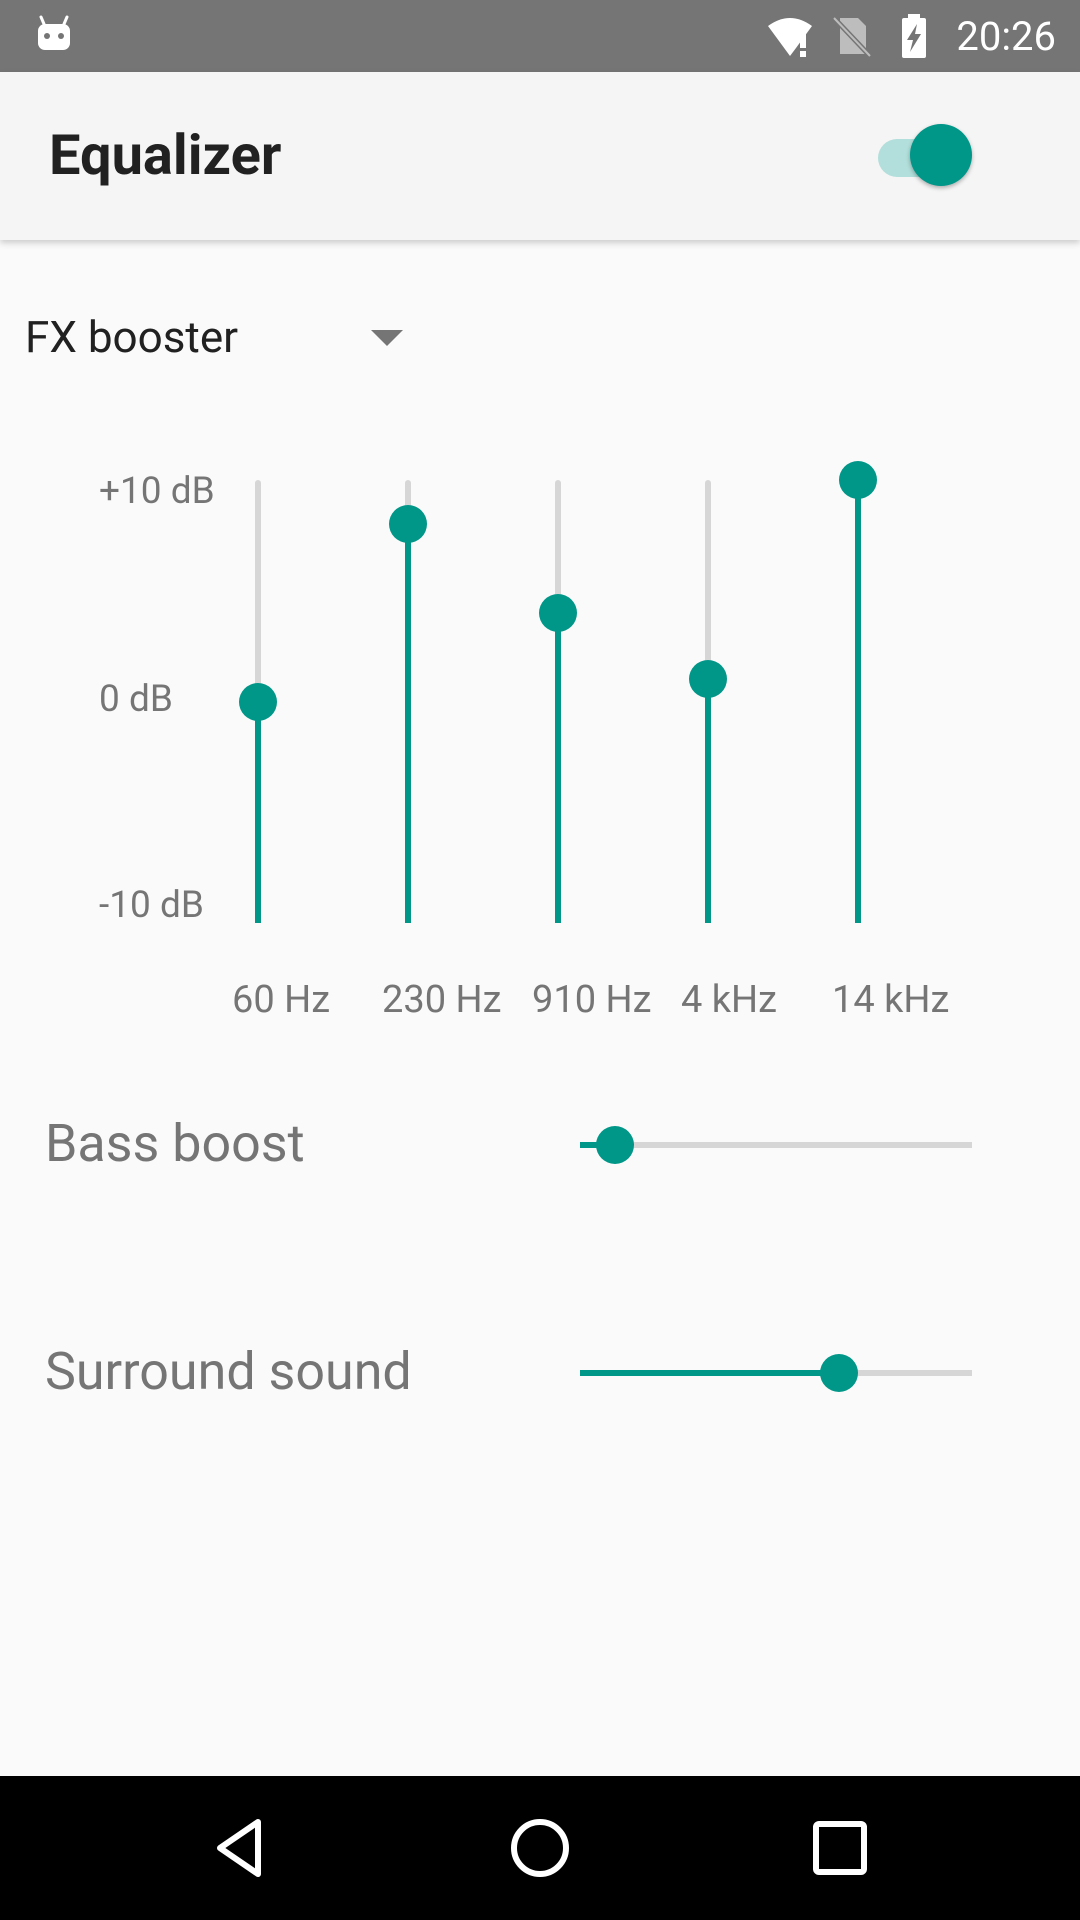 The width and height of the screenshot is (1080, 1920). Describe the element at coordinates (132, 337) in the screenshot. I see `preset-label: FX booster` at that location.